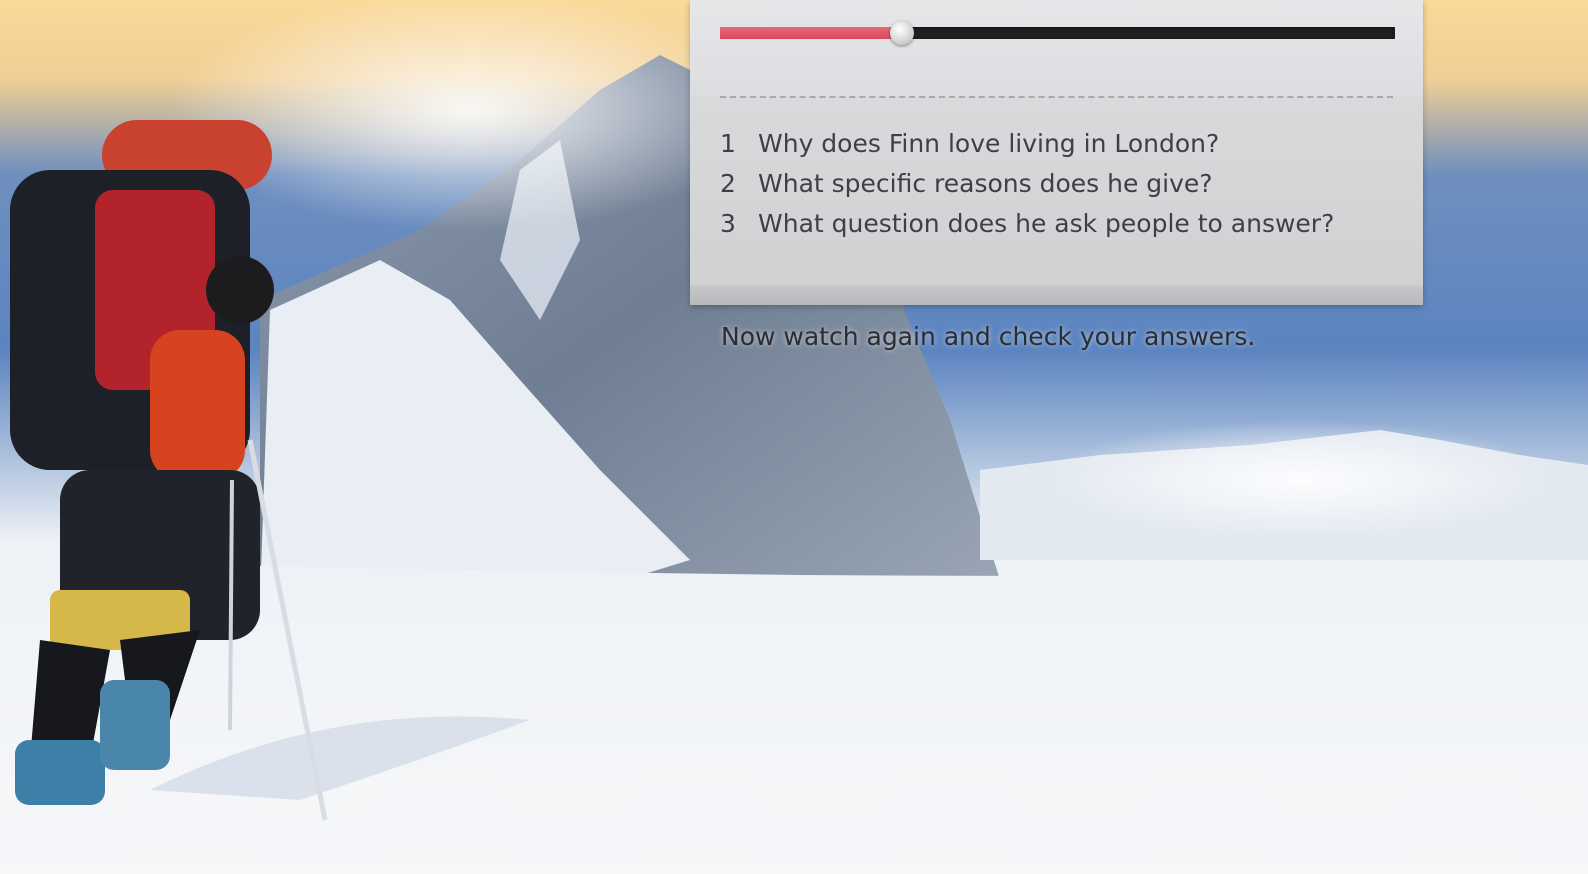  I want to click on progress-fill, so click(811, 33).